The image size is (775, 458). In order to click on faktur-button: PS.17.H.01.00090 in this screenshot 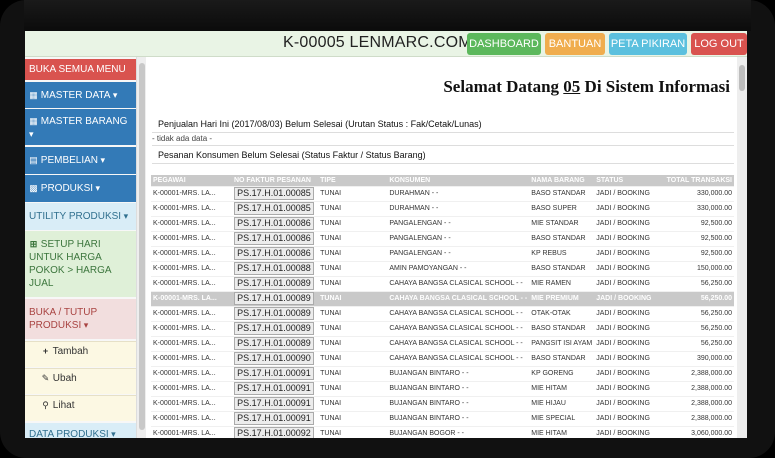, I will do `click(273, 358)`.